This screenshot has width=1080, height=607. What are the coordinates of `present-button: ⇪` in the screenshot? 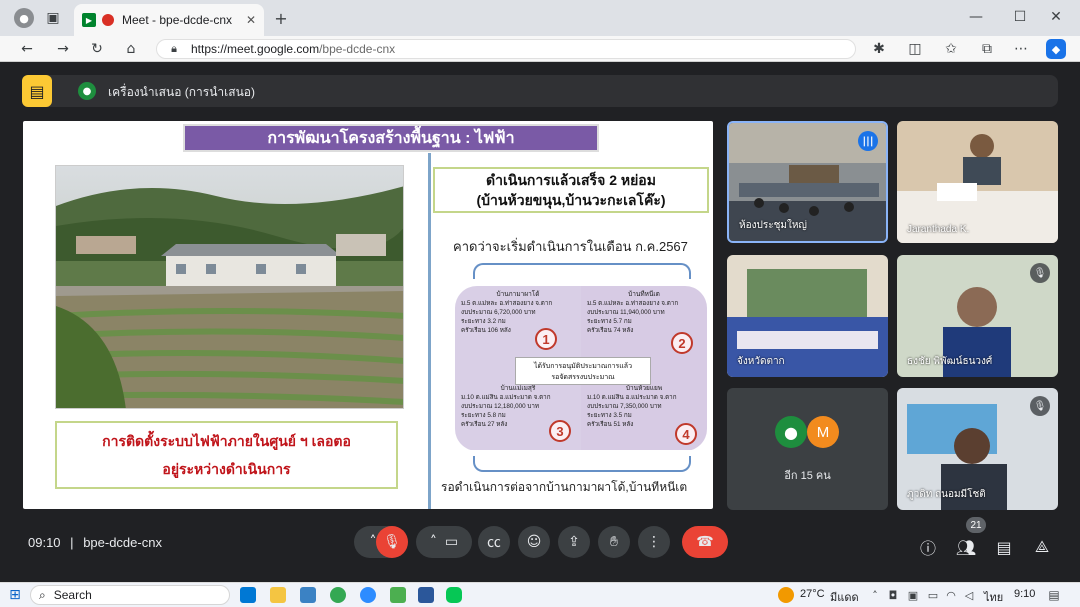 It's located at (574, 542).